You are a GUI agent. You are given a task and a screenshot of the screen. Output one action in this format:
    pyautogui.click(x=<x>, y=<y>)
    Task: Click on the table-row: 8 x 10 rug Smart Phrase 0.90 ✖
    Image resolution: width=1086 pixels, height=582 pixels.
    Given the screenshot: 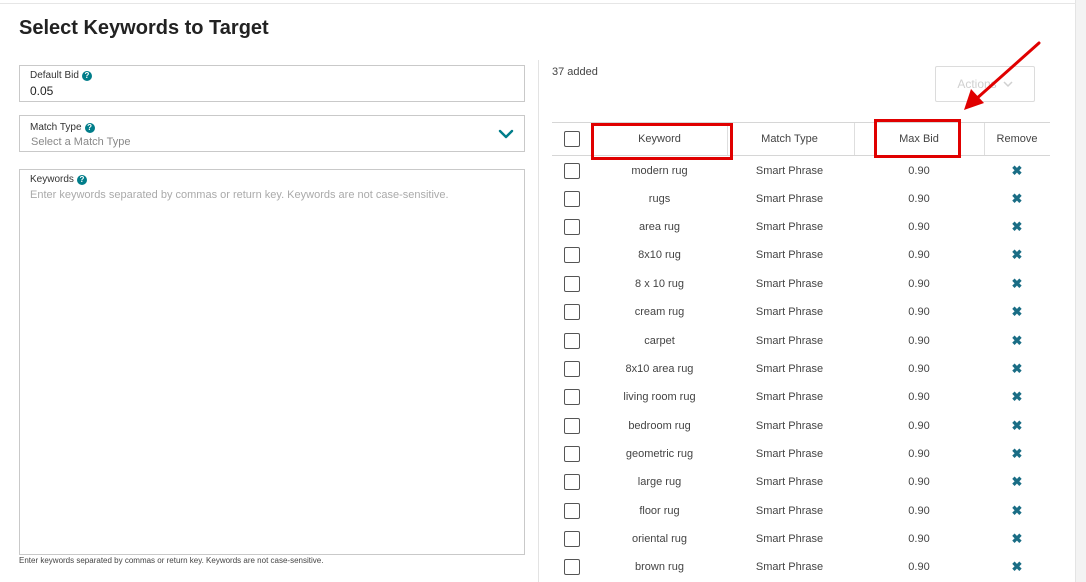 What is the action you would take?
    pyautogui.click(x=801, y=284)
    